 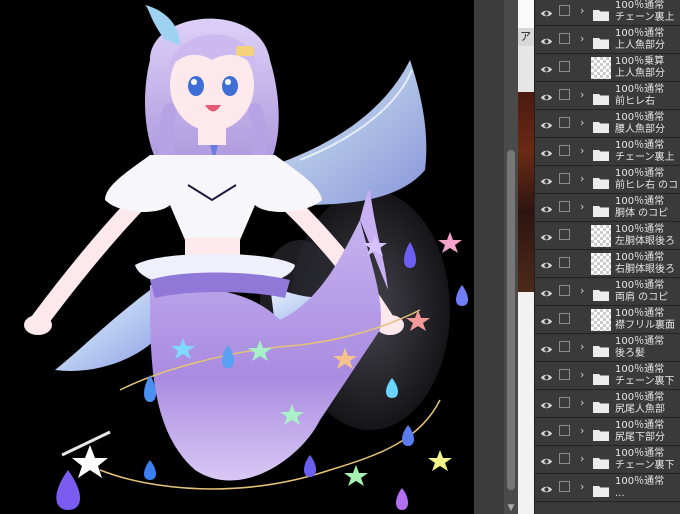 What do you see at coordinates (607, 124) in the screenshot?
I see `layer-row: › 100％通常 腰人魚部分` at bounding box center [607, 124].